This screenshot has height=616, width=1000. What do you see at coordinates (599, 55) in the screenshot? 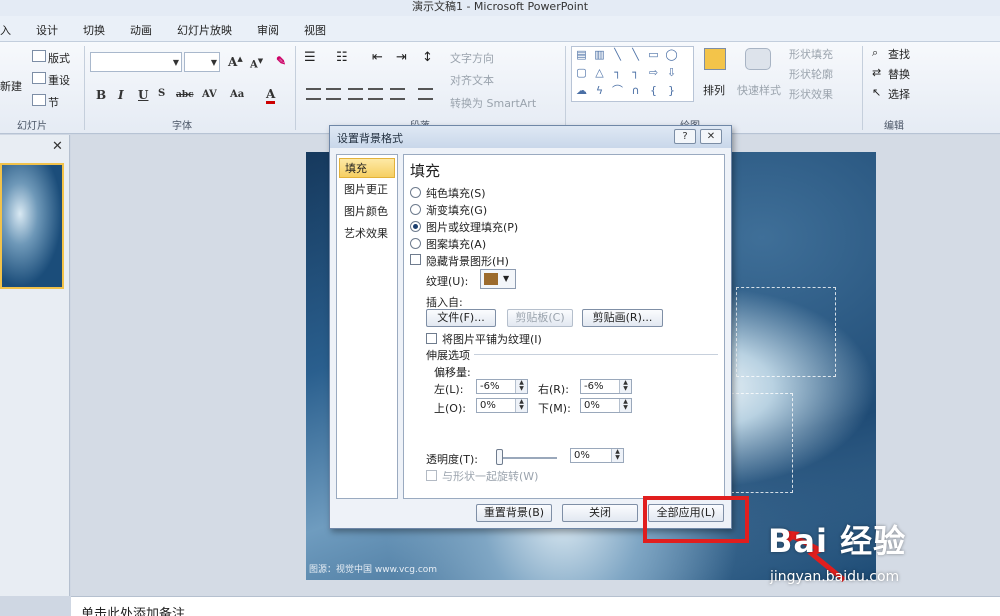
I see `vtextbox-shape-icon: ▥` at bounding box center [599, 55].